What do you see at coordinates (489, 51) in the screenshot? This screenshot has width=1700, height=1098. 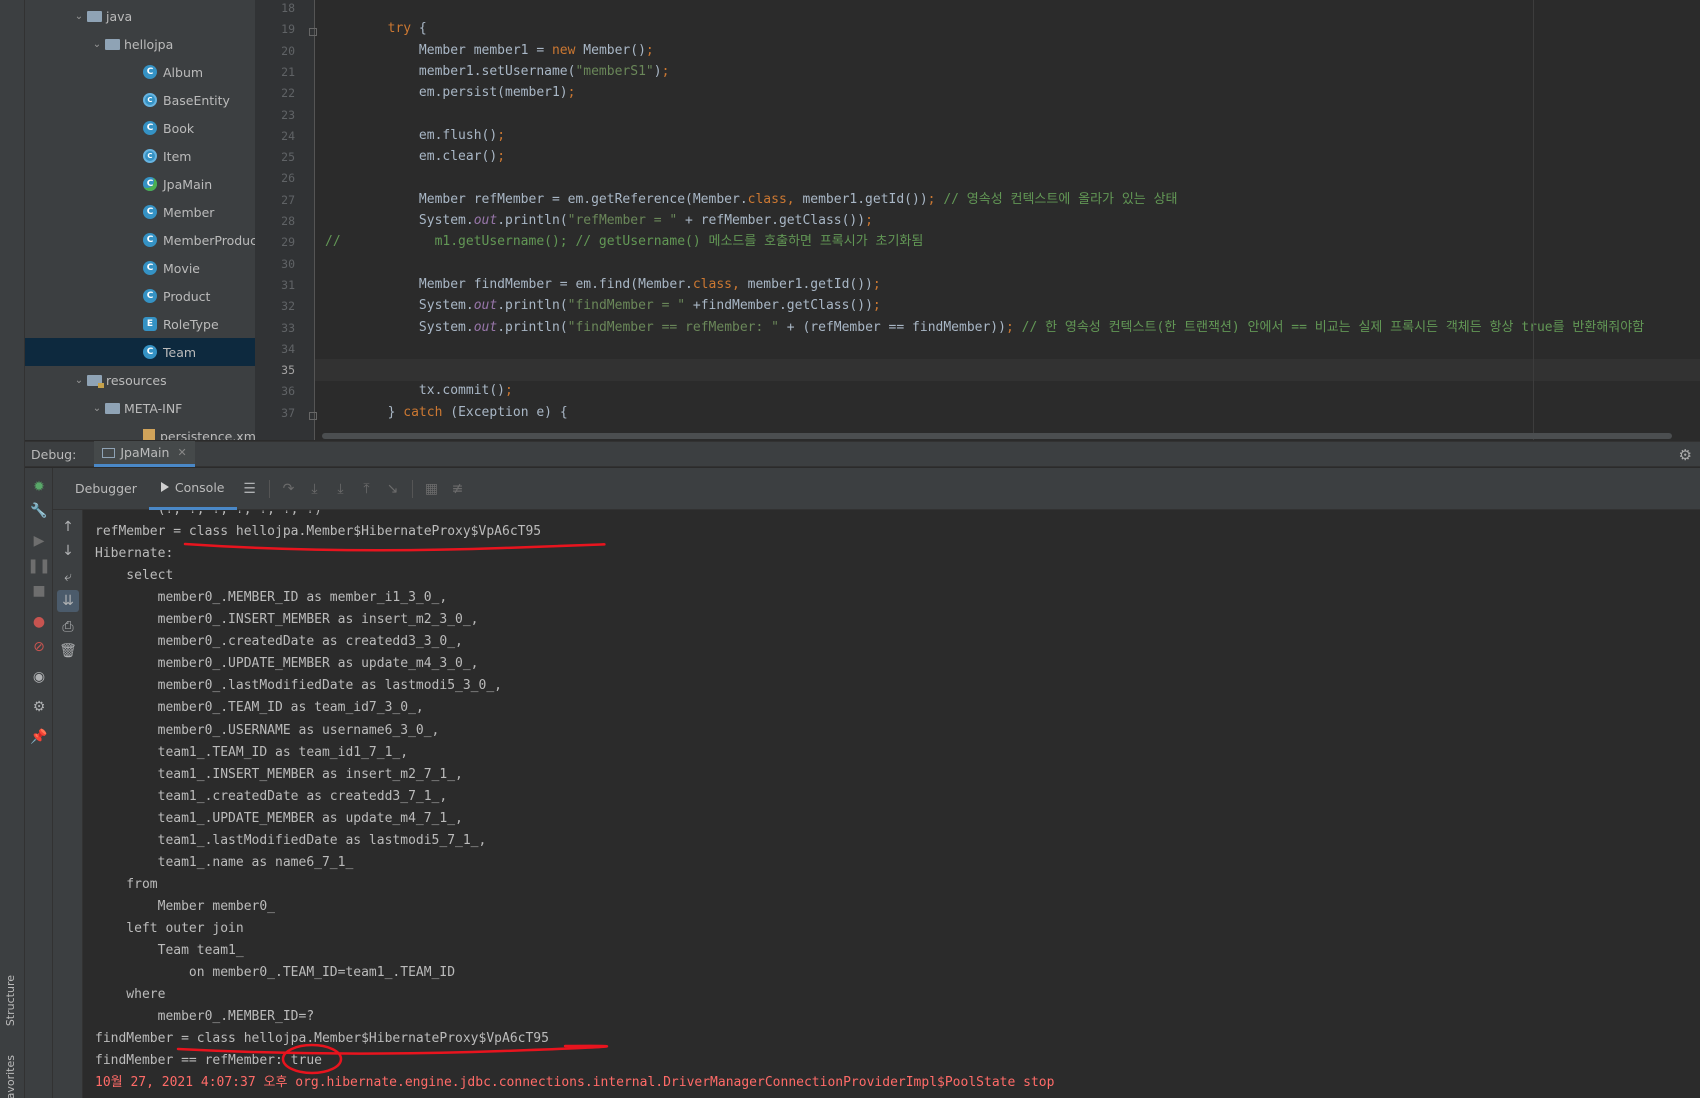 I see `code-line: Member member1 = new Member();` at bounding box center [489, 51].